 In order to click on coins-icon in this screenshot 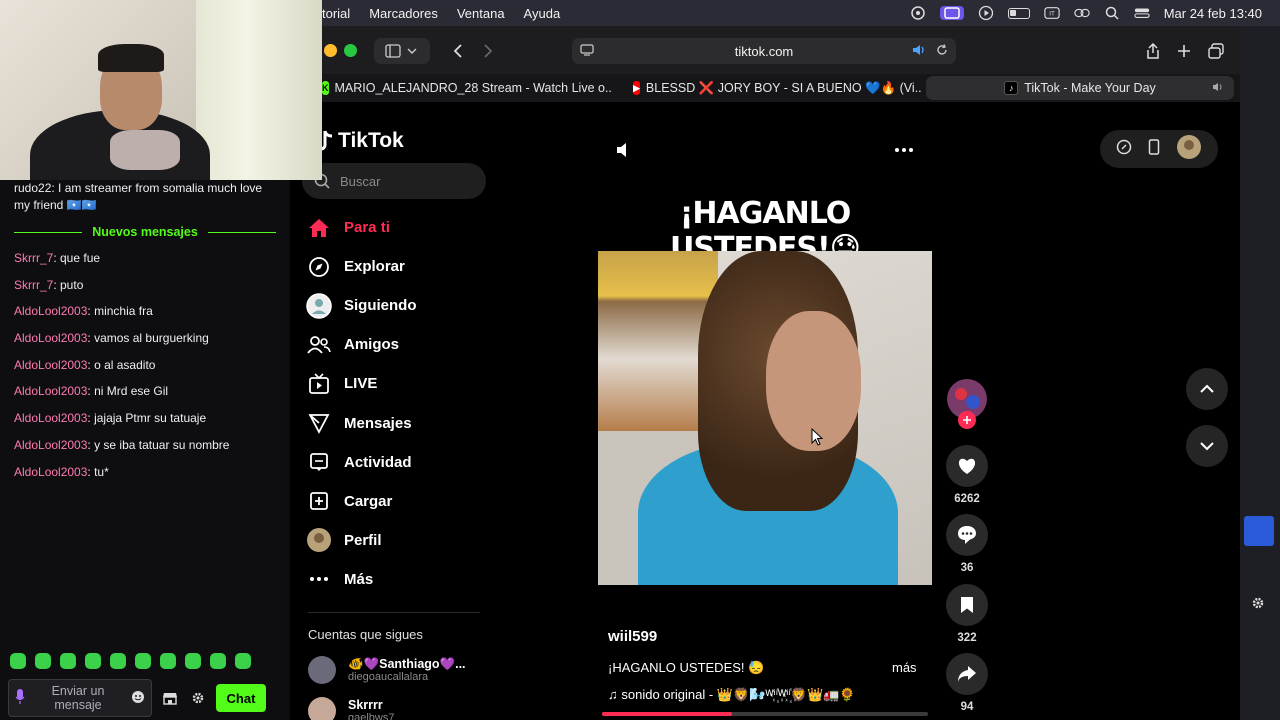, I will do `click(1124, 149)`.